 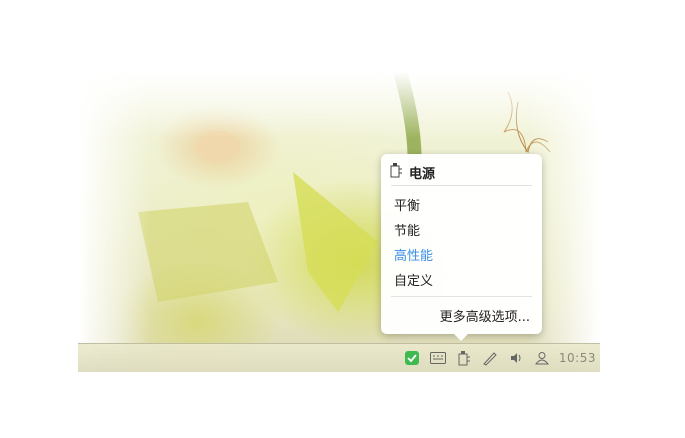 I want to click on power-option-custom: 自定义, so click(x=413, y=279).